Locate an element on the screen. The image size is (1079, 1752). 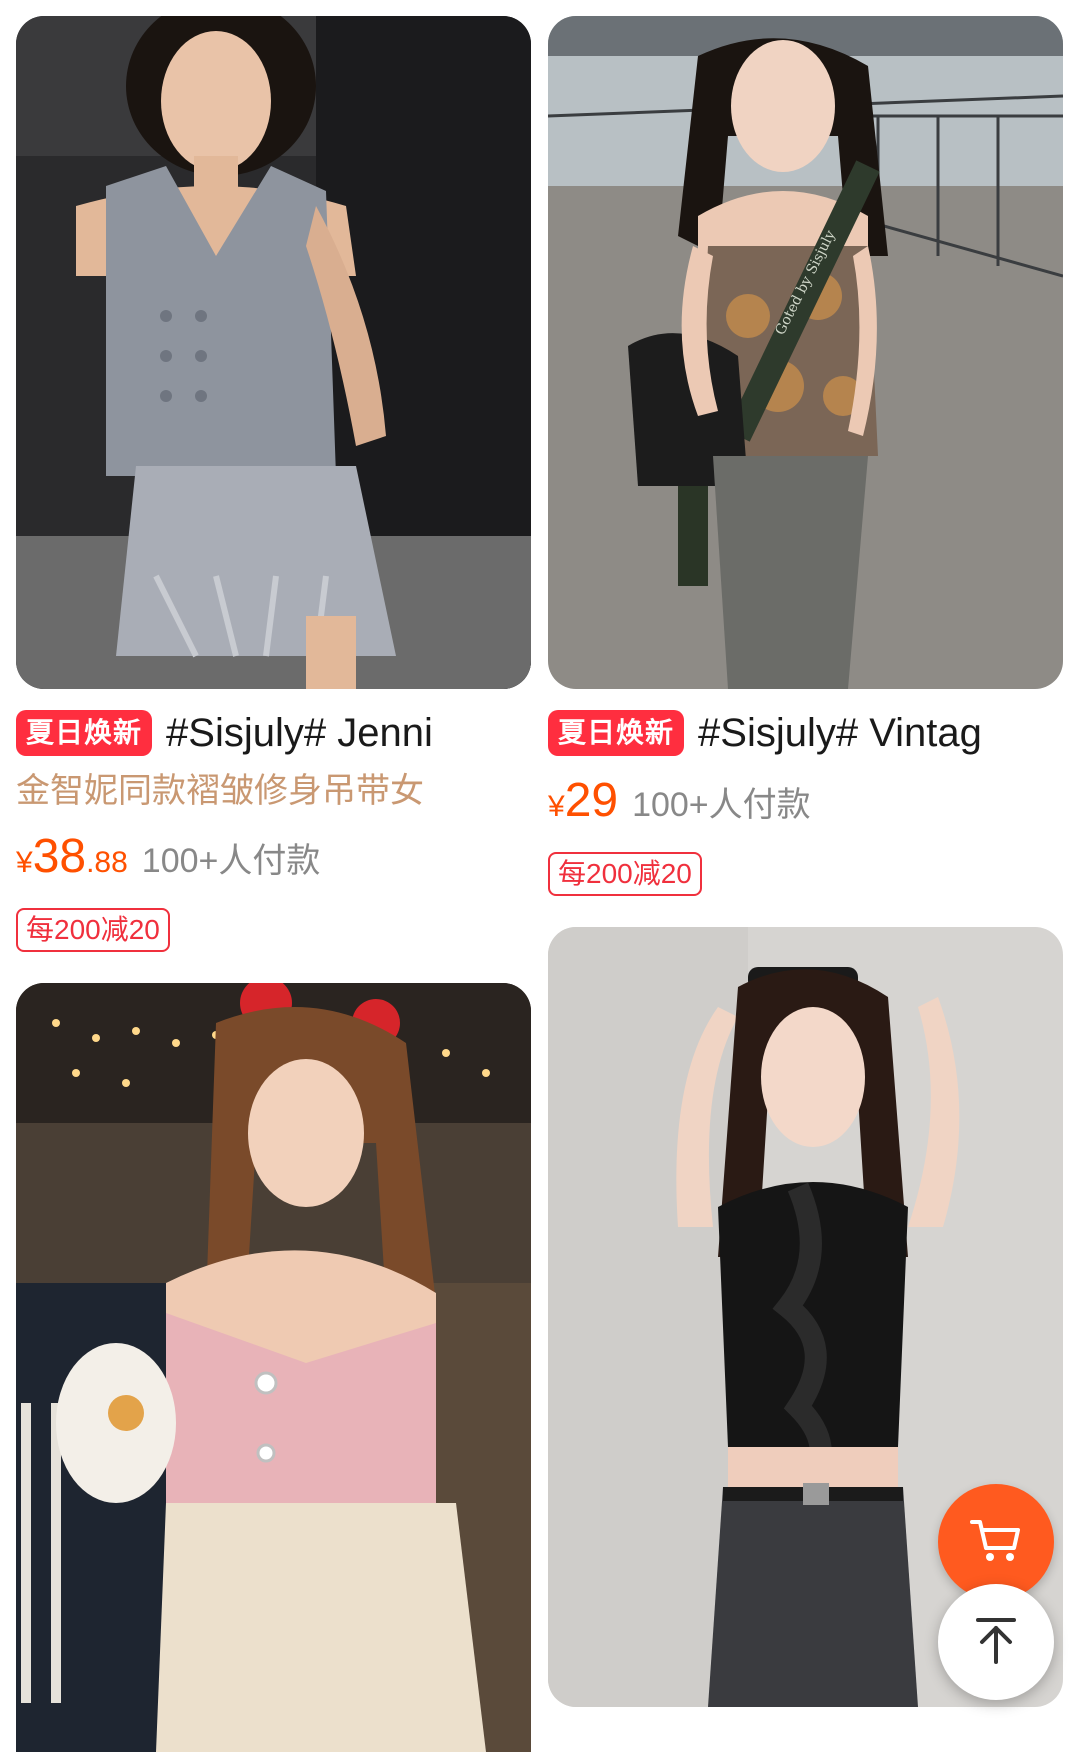
product-title-row: 夏日焕新 #Sisjuly# Vintag is located at coordinates (805, 733).